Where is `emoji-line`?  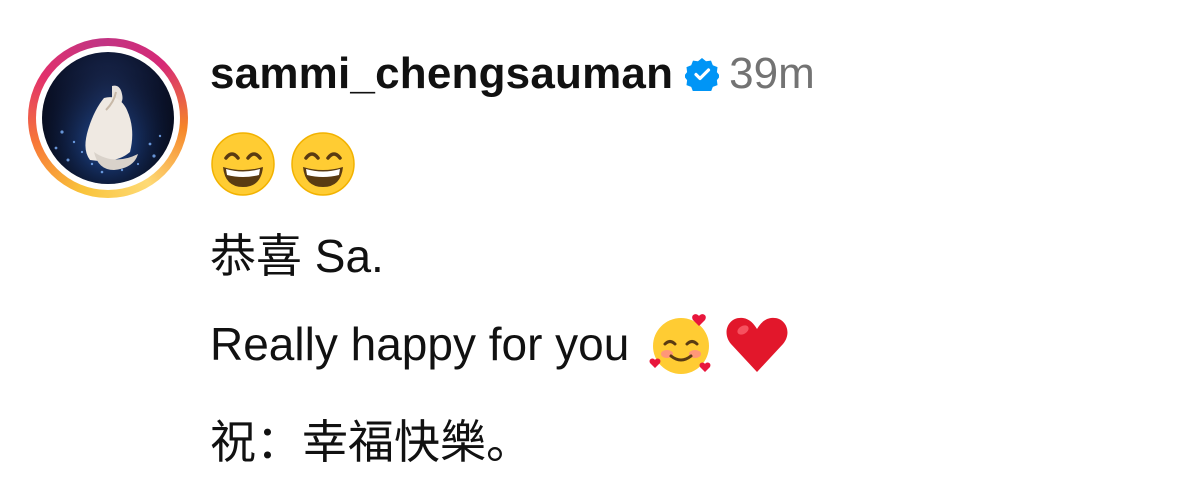 emoji-line is located at coordinates (290, 164).